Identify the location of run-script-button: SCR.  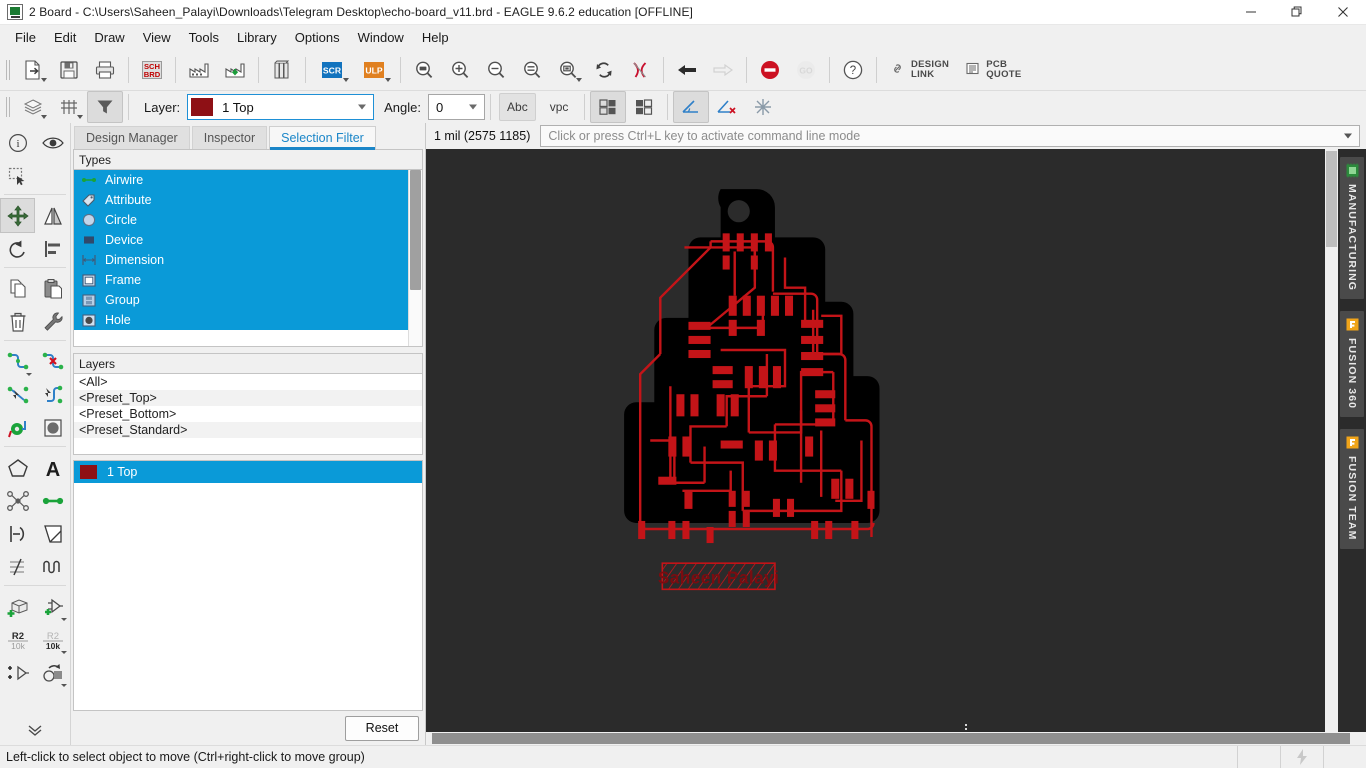
(332, 70).